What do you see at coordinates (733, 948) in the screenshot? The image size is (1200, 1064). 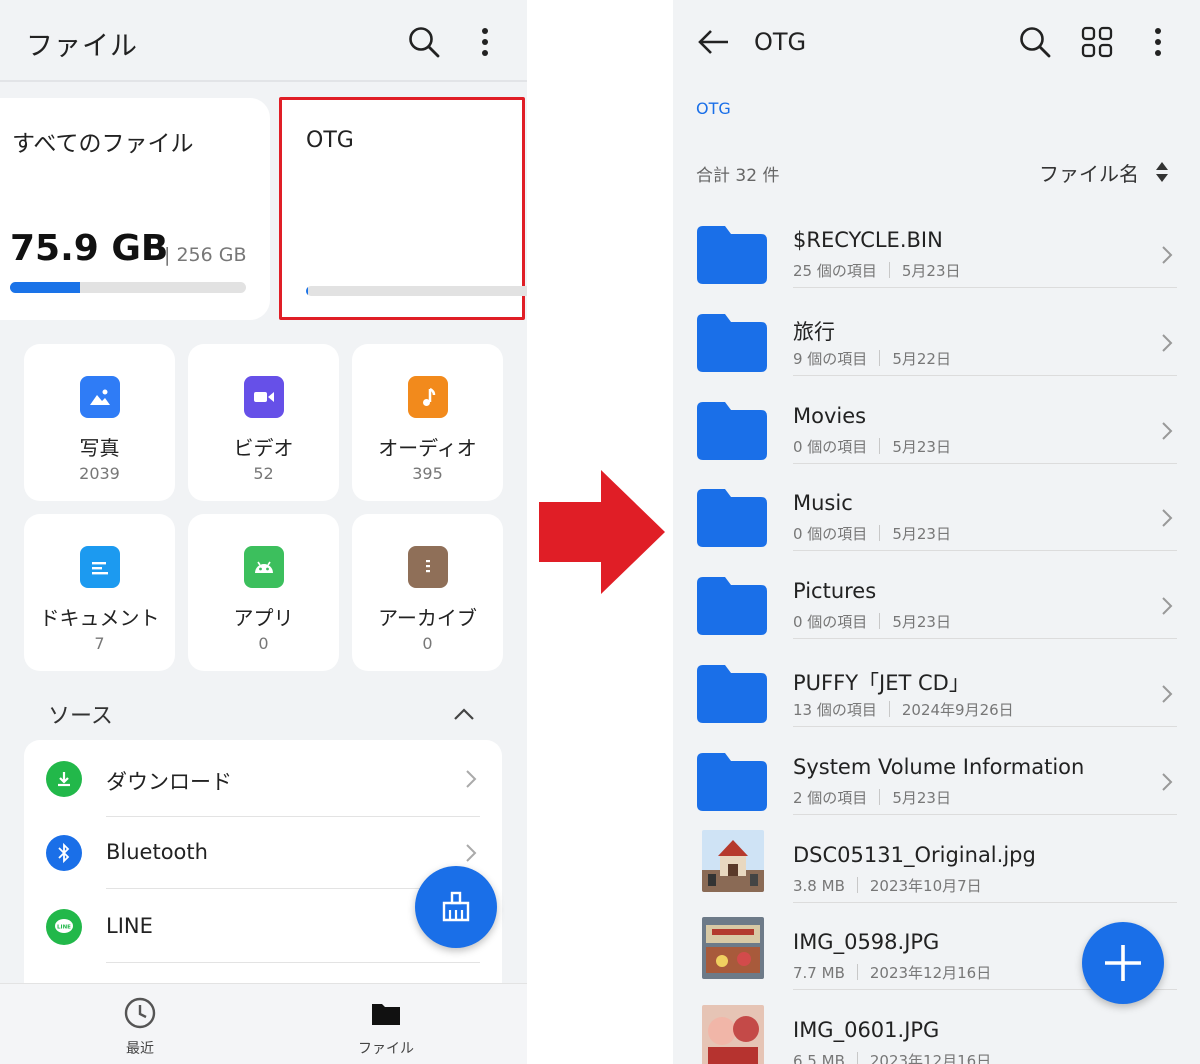 I see `image-thumbnail` at bounding box center [733, 948].